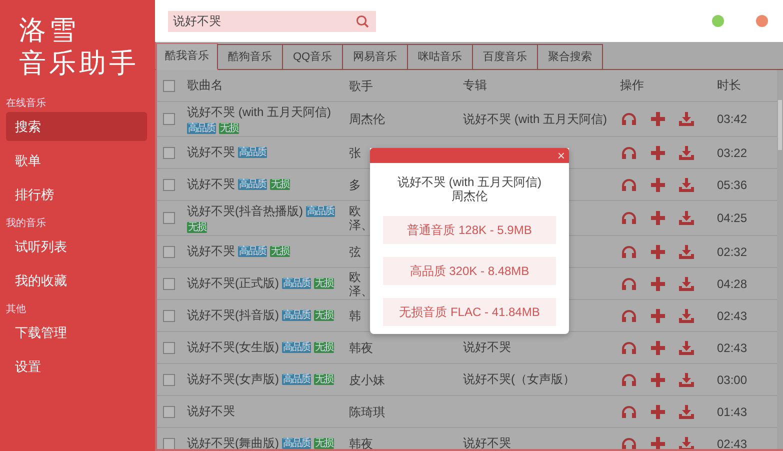 The width and height of the screenshot is (783, 451). What do you see at coordinates (79, 63) in the screenshot?
I see `logo-text: 音乐助手` at bounding box center [79, 63].